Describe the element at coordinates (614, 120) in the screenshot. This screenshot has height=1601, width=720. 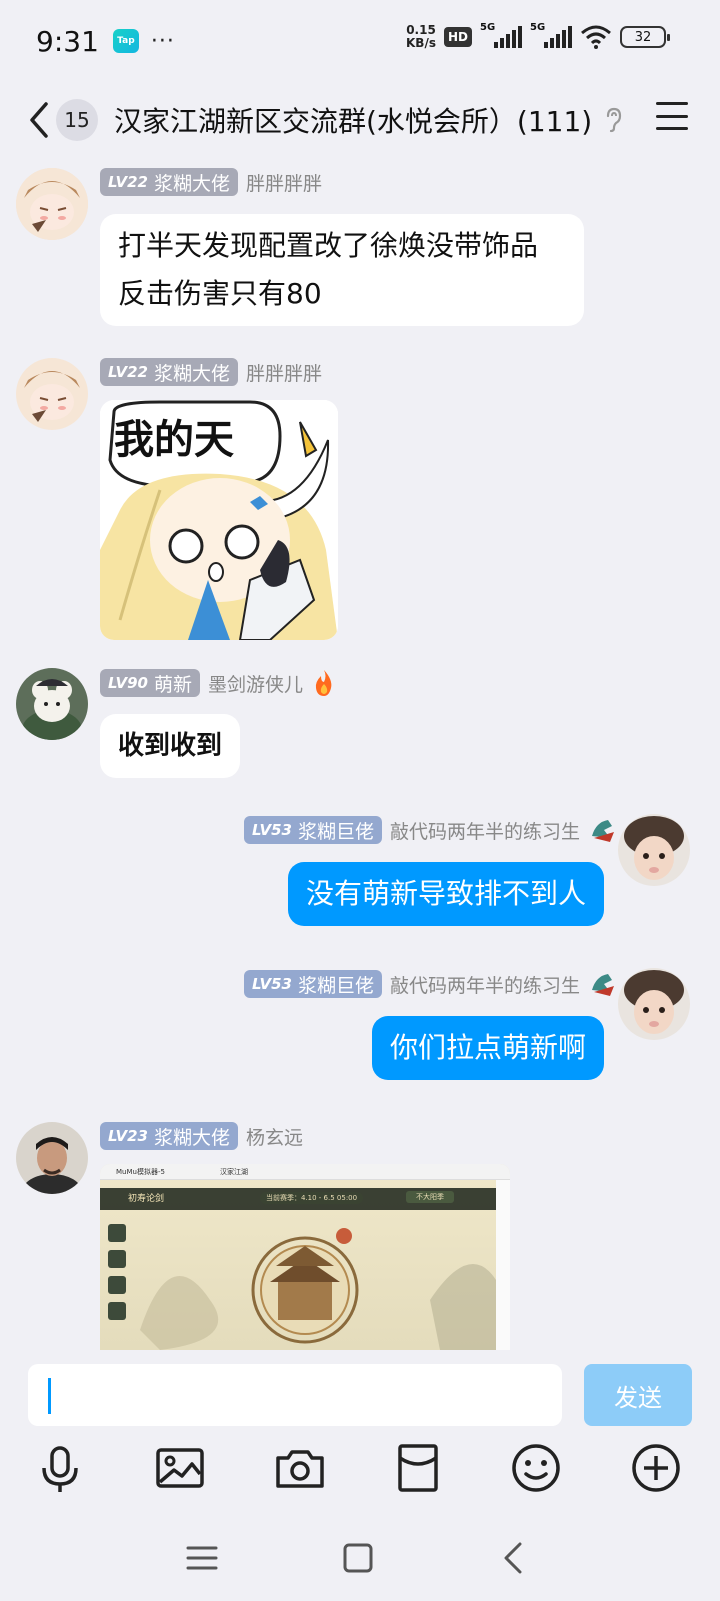
I see `earpiece-mode-icon` at that location.